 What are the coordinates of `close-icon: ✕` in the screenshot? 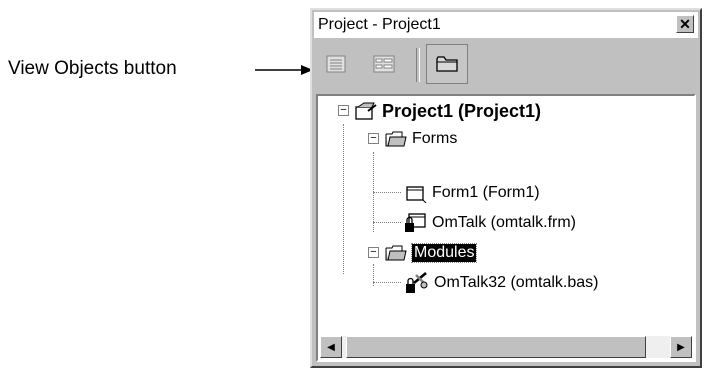 It's located at (685, 23).